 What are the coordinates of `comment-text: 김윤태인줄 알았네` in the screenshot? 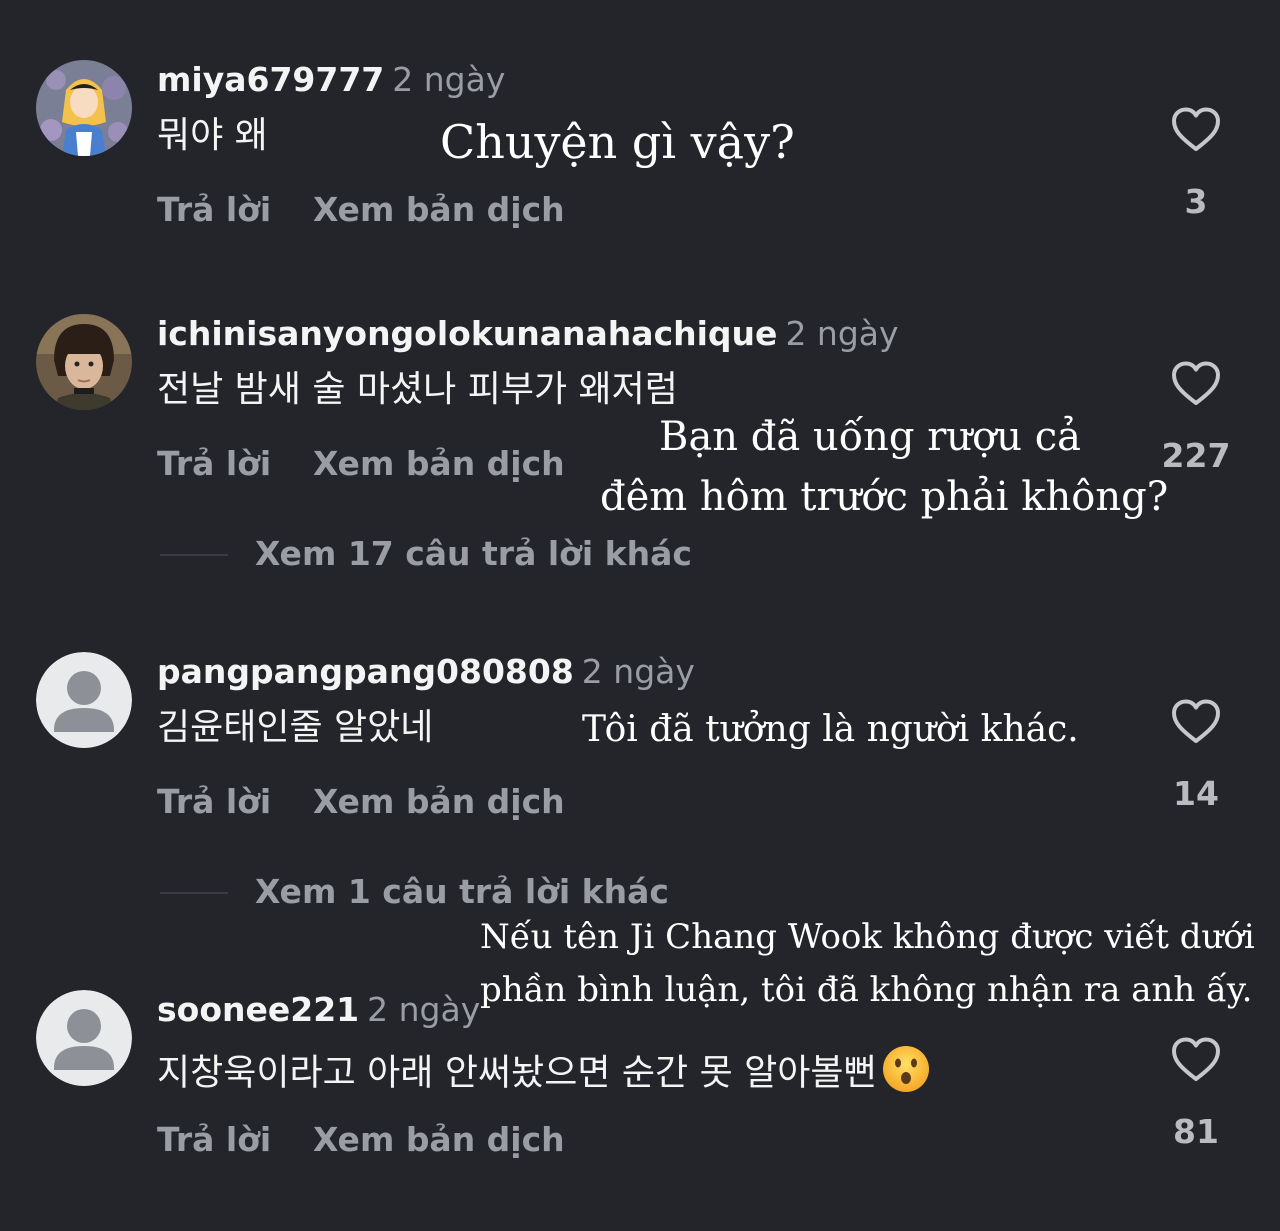 It's located at (295, 727).